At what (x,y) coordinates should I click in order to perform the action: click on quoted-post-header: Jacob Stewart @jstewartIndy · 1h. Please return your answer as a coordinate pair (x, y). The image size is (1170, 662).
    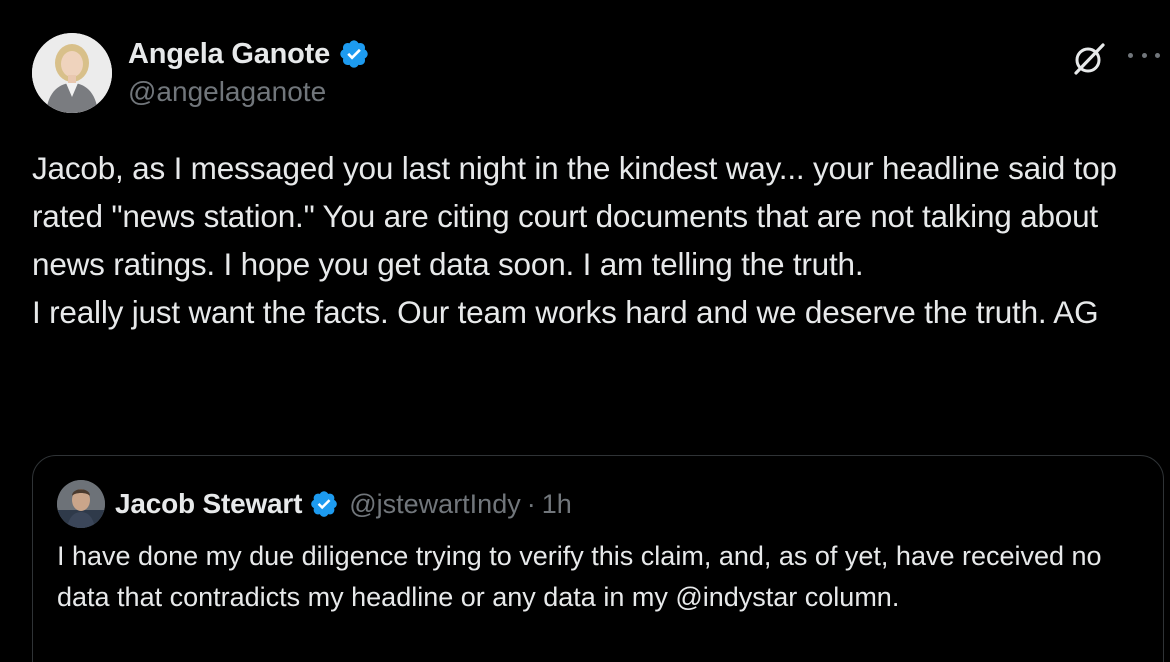
    Looking at the image, I should click on (343, 504).